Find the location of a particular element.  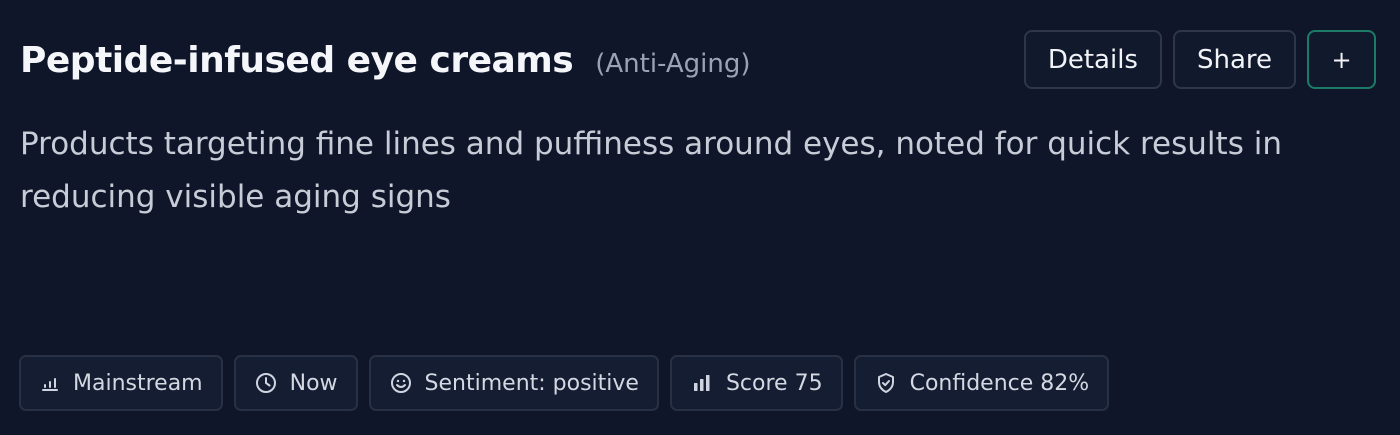

card-header: Peptide-infused eye creams (Anti-Aging) is located at coordinates (385, 60).